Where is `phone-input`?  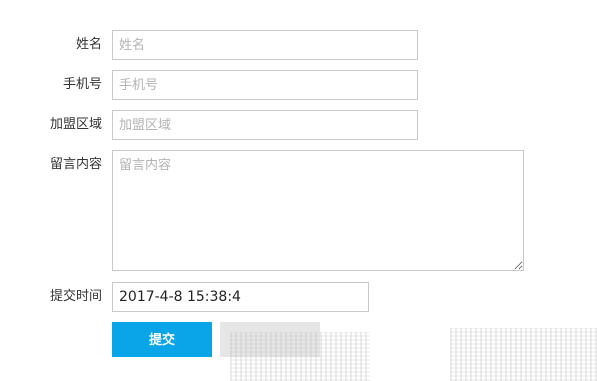 phone-input is located at coordinates (265, 85).